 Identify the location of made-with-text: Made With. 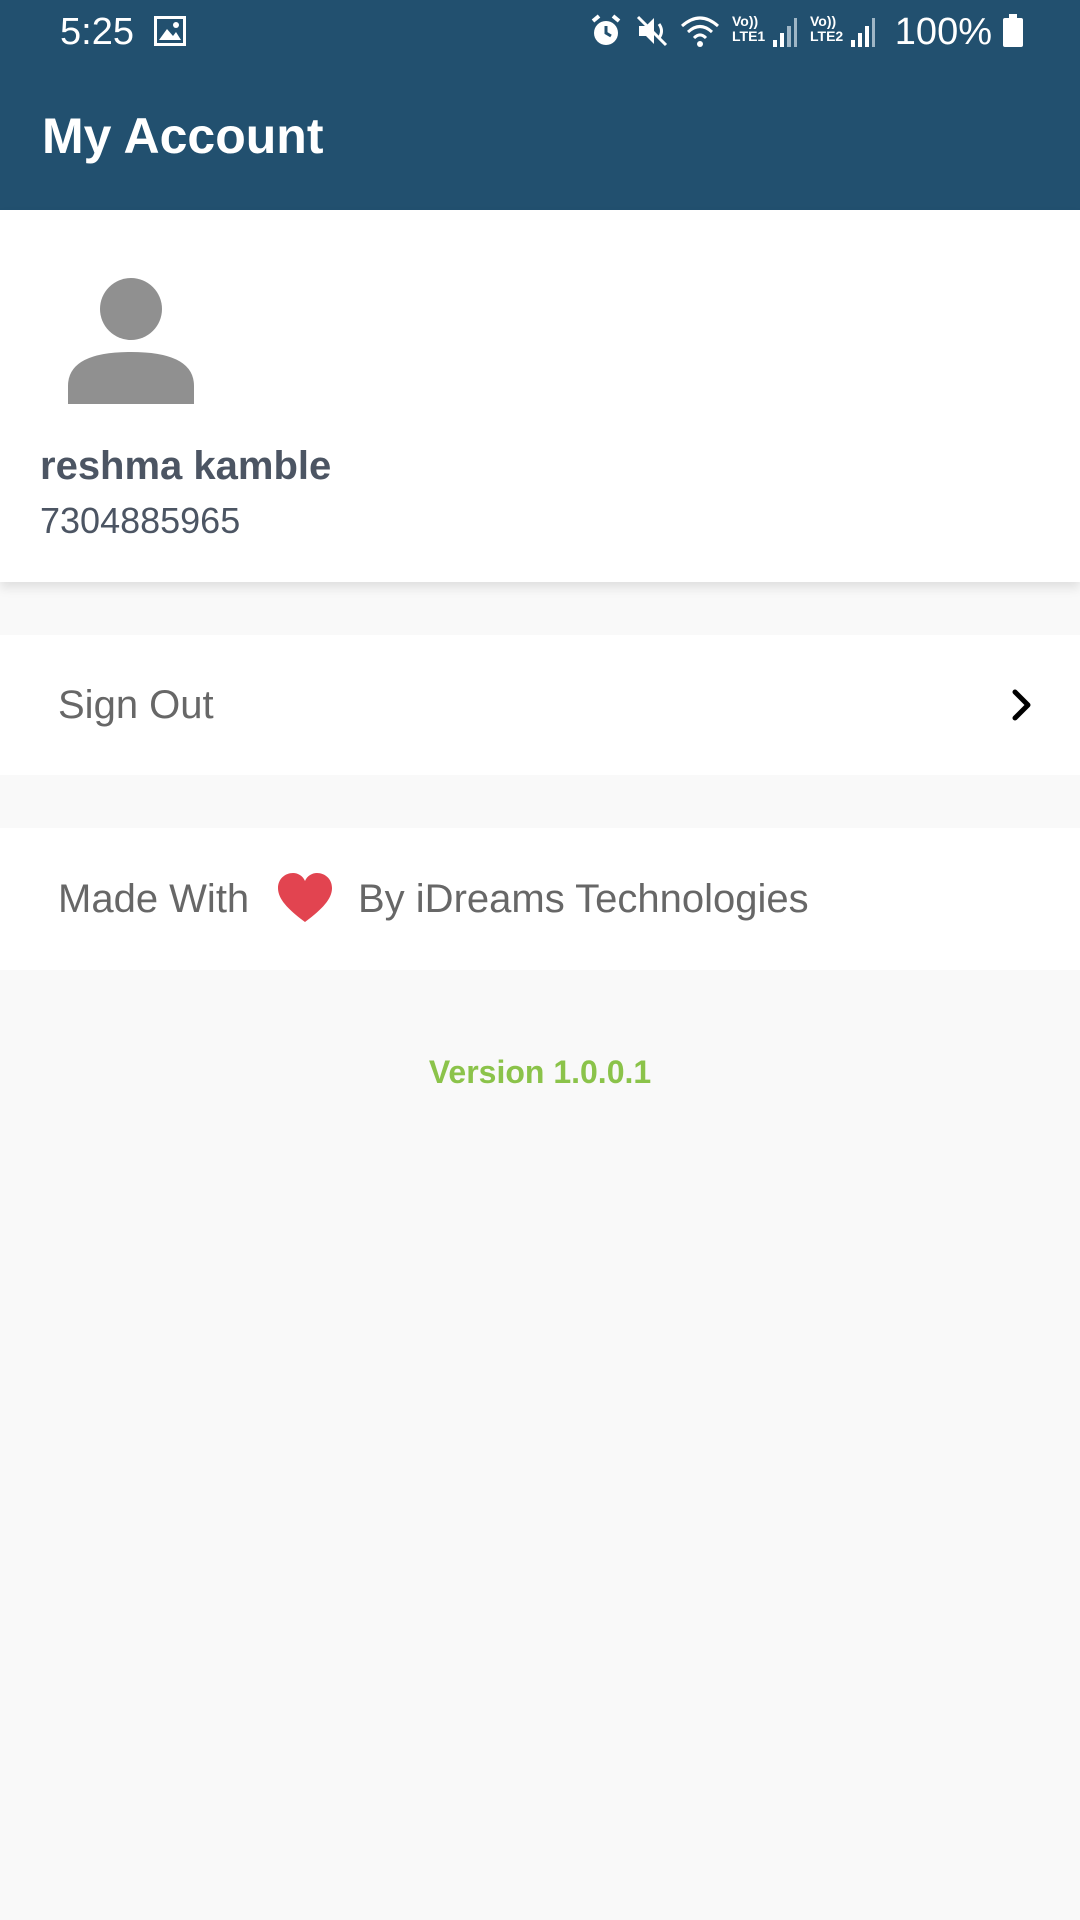
(154, 899).